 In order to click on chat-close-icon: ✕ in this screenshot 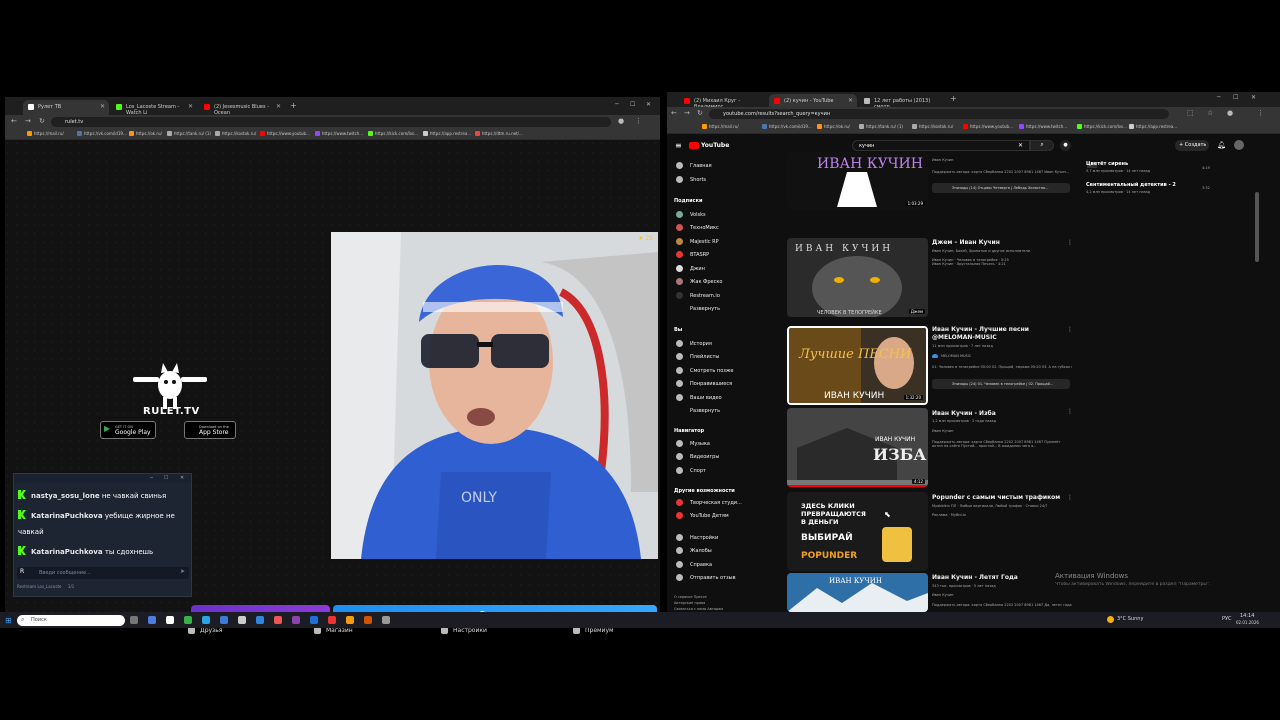, I will do `click(182, 478)`.